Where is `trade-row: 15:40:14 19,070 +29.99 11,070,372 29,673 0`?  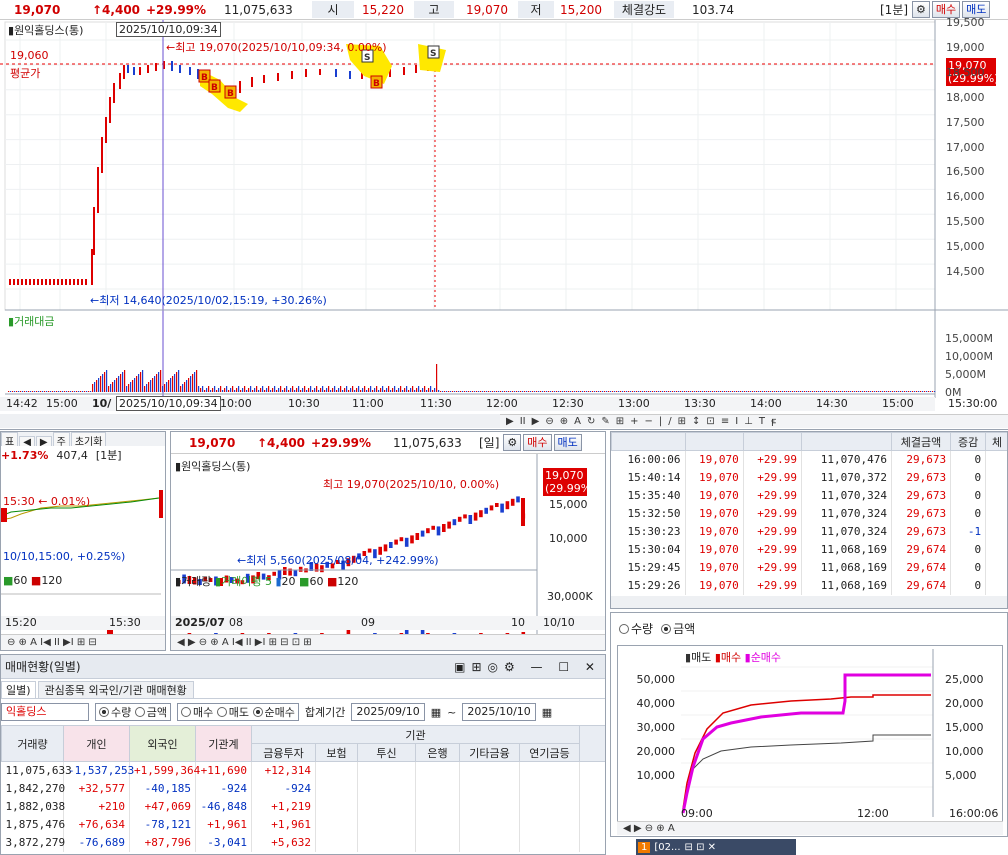 trade-row: 15:40:14 19,070 +29.99 11,070,372 29,673 0 is located at coordinates (809, 477).